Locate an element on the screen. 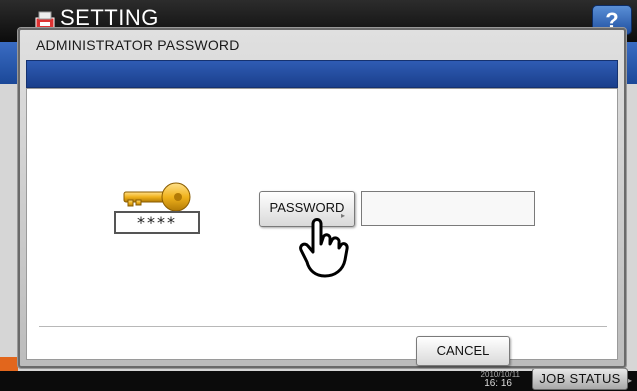  divider is located at coordinates (323, 326).